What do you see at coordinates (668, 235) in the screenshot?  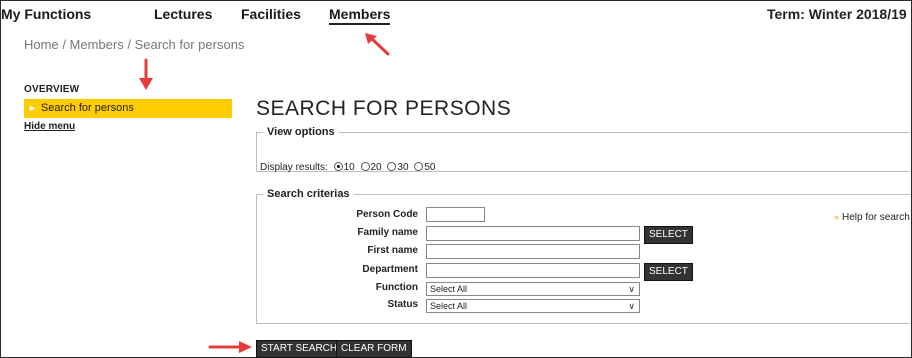 I see `family-name-select-button: SELECT` at bounding box center [668, 235].